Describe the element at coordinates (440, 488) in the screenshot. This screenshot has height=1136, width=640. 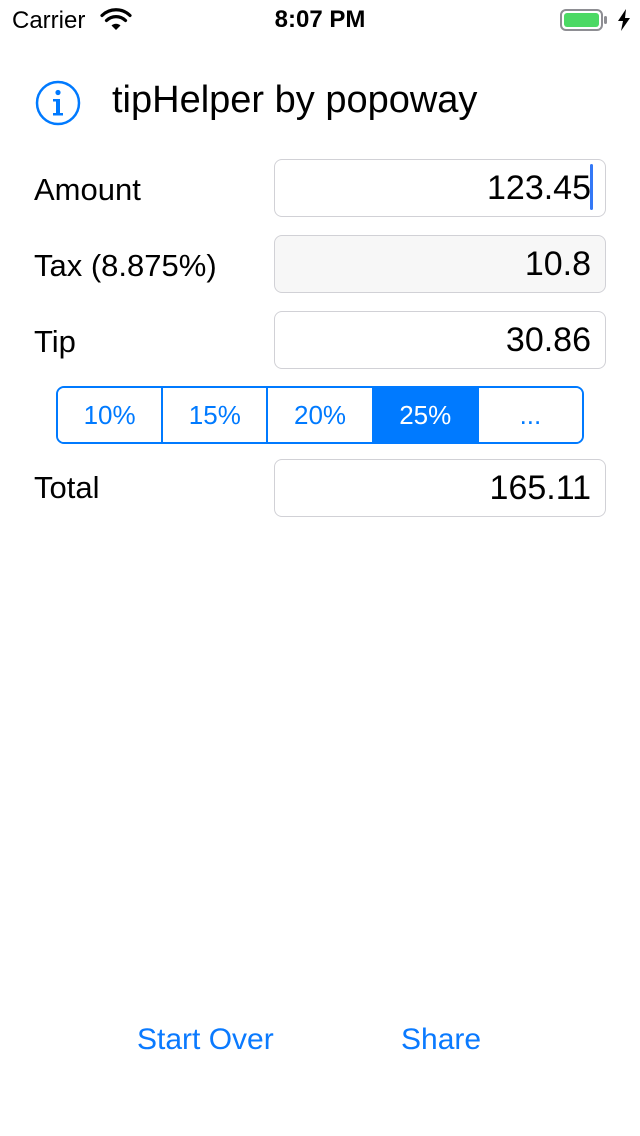
I see `total-input` at that location.